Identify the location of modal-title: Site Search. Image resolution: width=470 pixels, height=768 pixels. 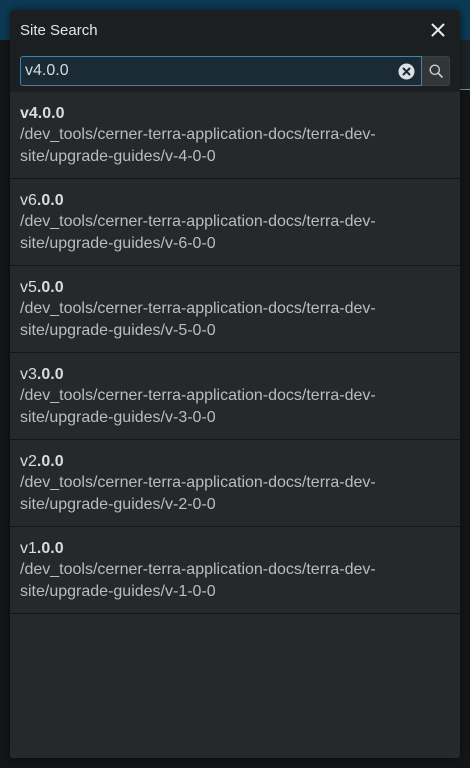
(59, 30).